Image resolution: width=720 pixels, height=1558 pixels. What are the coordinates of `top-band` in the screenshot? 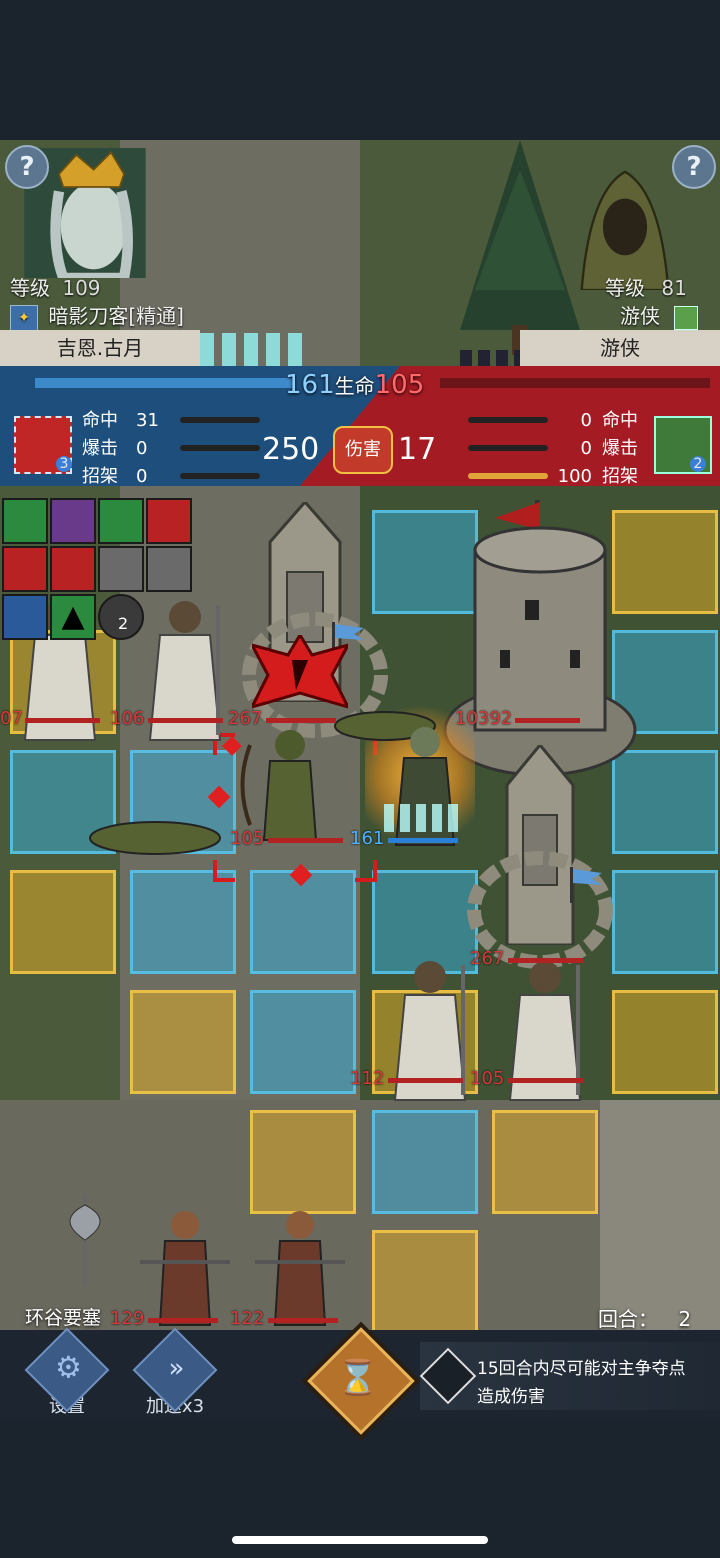 It's located at (360, 70).